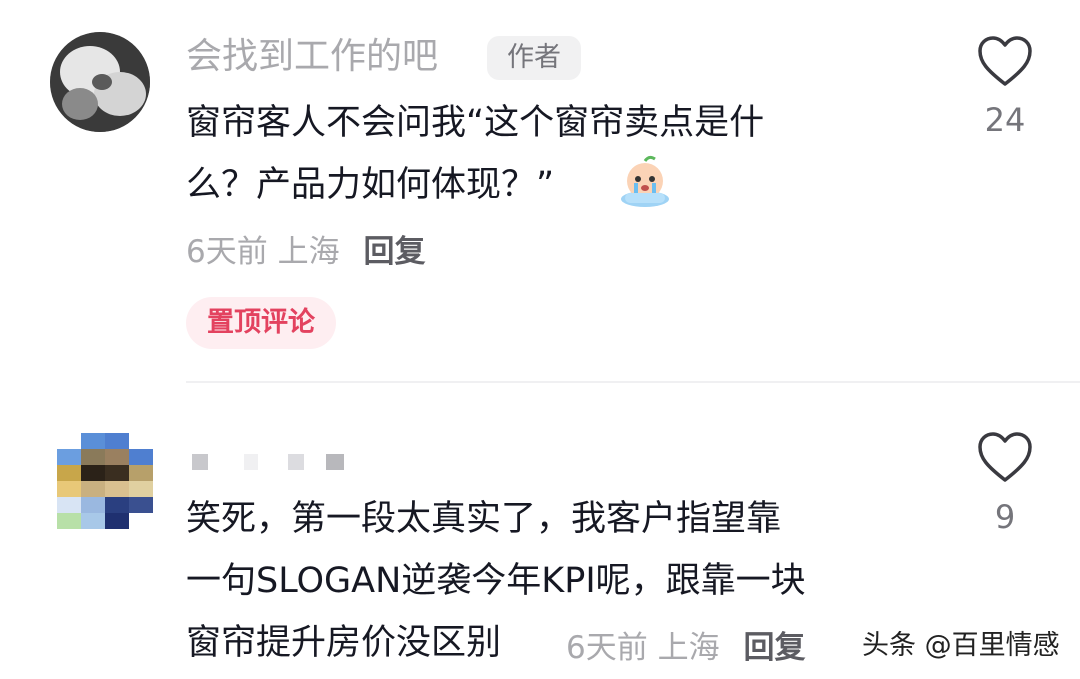  What do you see at coordinates (370, 185) in the screenshot?
I see `comment-text-line: 么？产品力如何体现？”` at bounding box center [370, 185].